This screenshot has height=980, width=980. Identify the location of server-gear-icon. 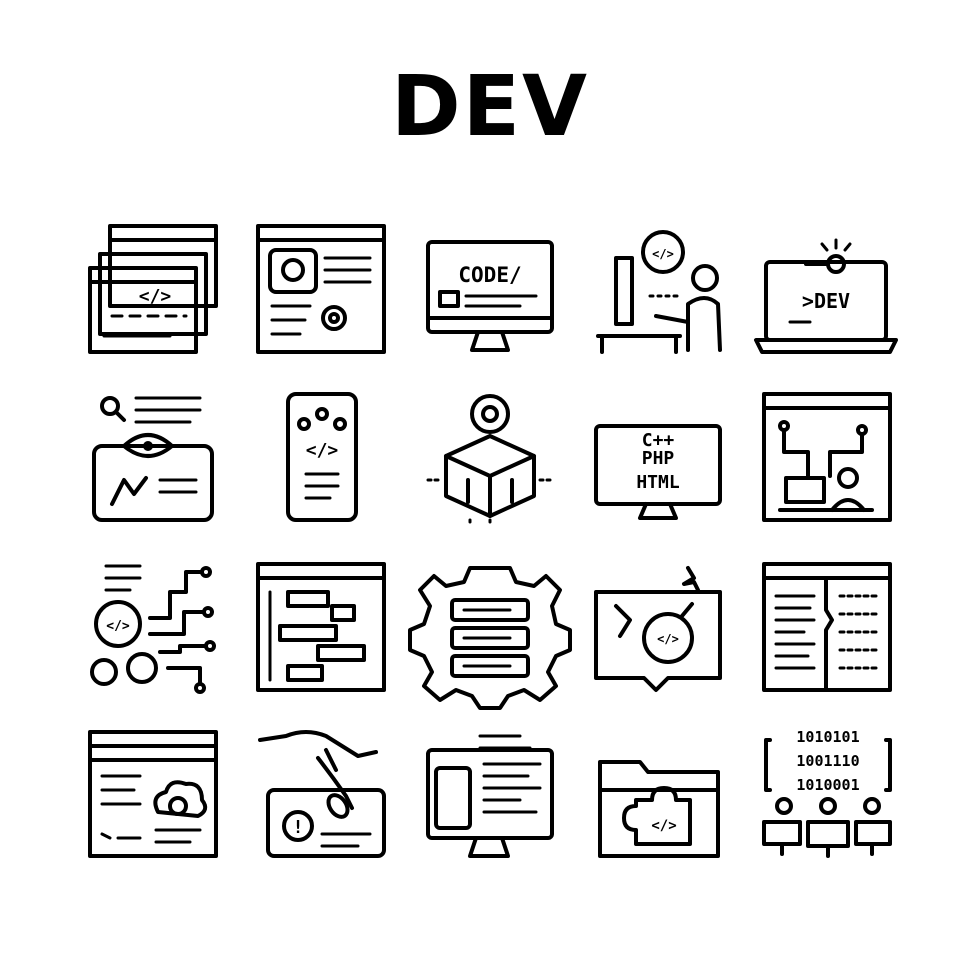
(490, 638).